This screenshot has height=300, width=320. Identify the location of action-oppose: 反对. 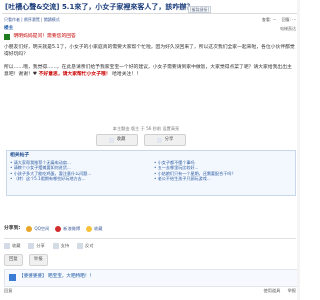
(85, 246).